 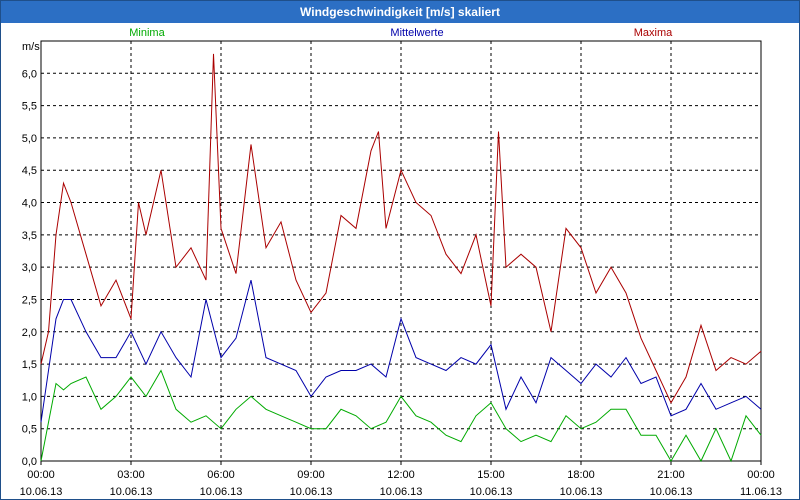 I want to click on x-tick-time: 21:00, so click(x=671, y=475).